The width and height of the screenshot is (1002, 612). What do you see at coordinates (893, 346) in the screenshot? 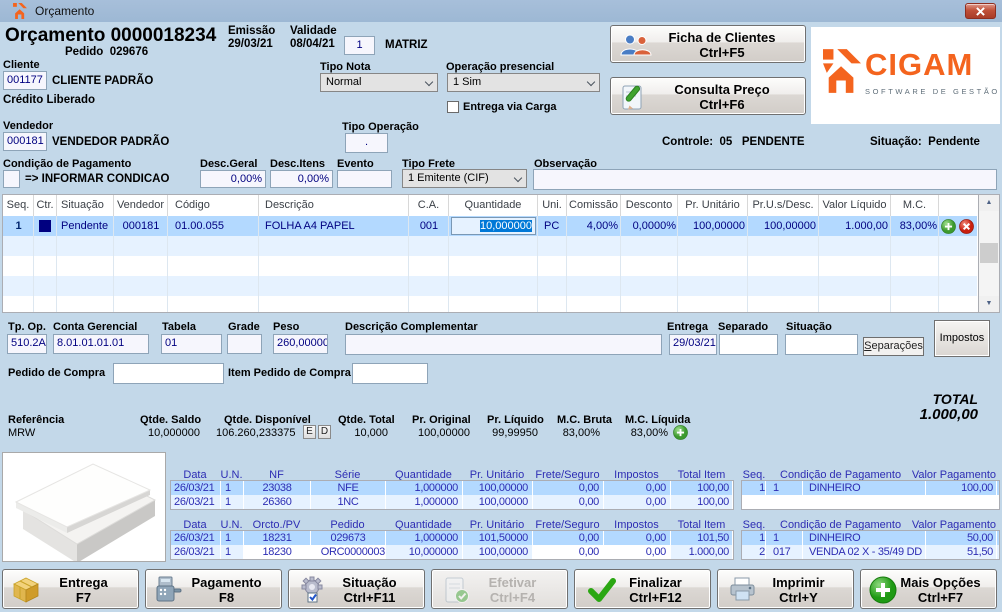
I see `separacoes-button: Separações` at bounding box center [893, 346].